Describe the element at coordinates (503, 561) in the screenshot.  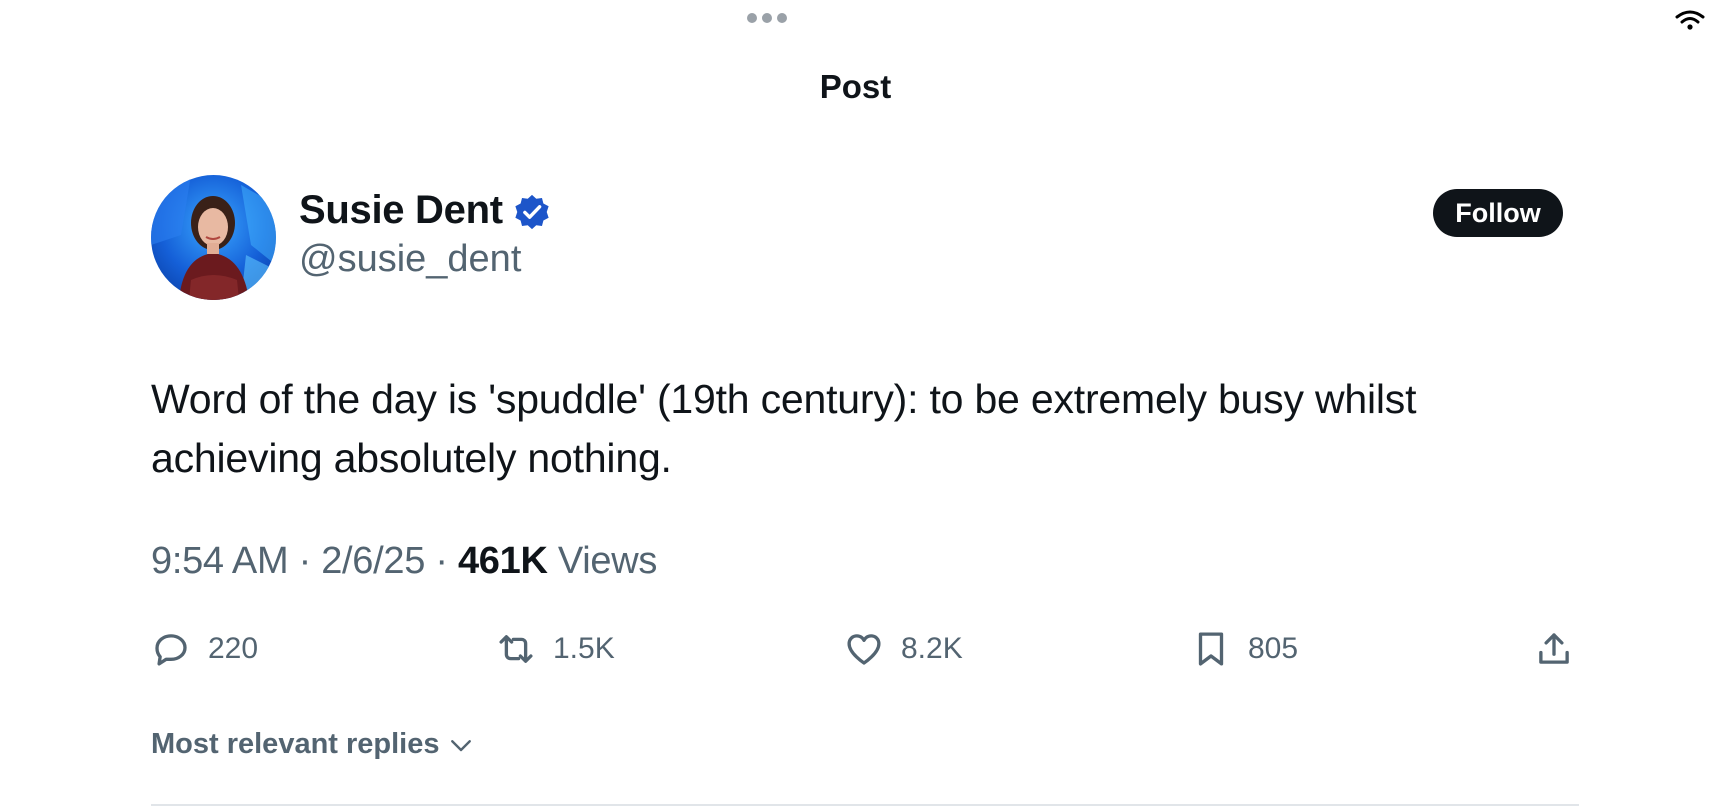
I see `views-count: 461K` at that location.